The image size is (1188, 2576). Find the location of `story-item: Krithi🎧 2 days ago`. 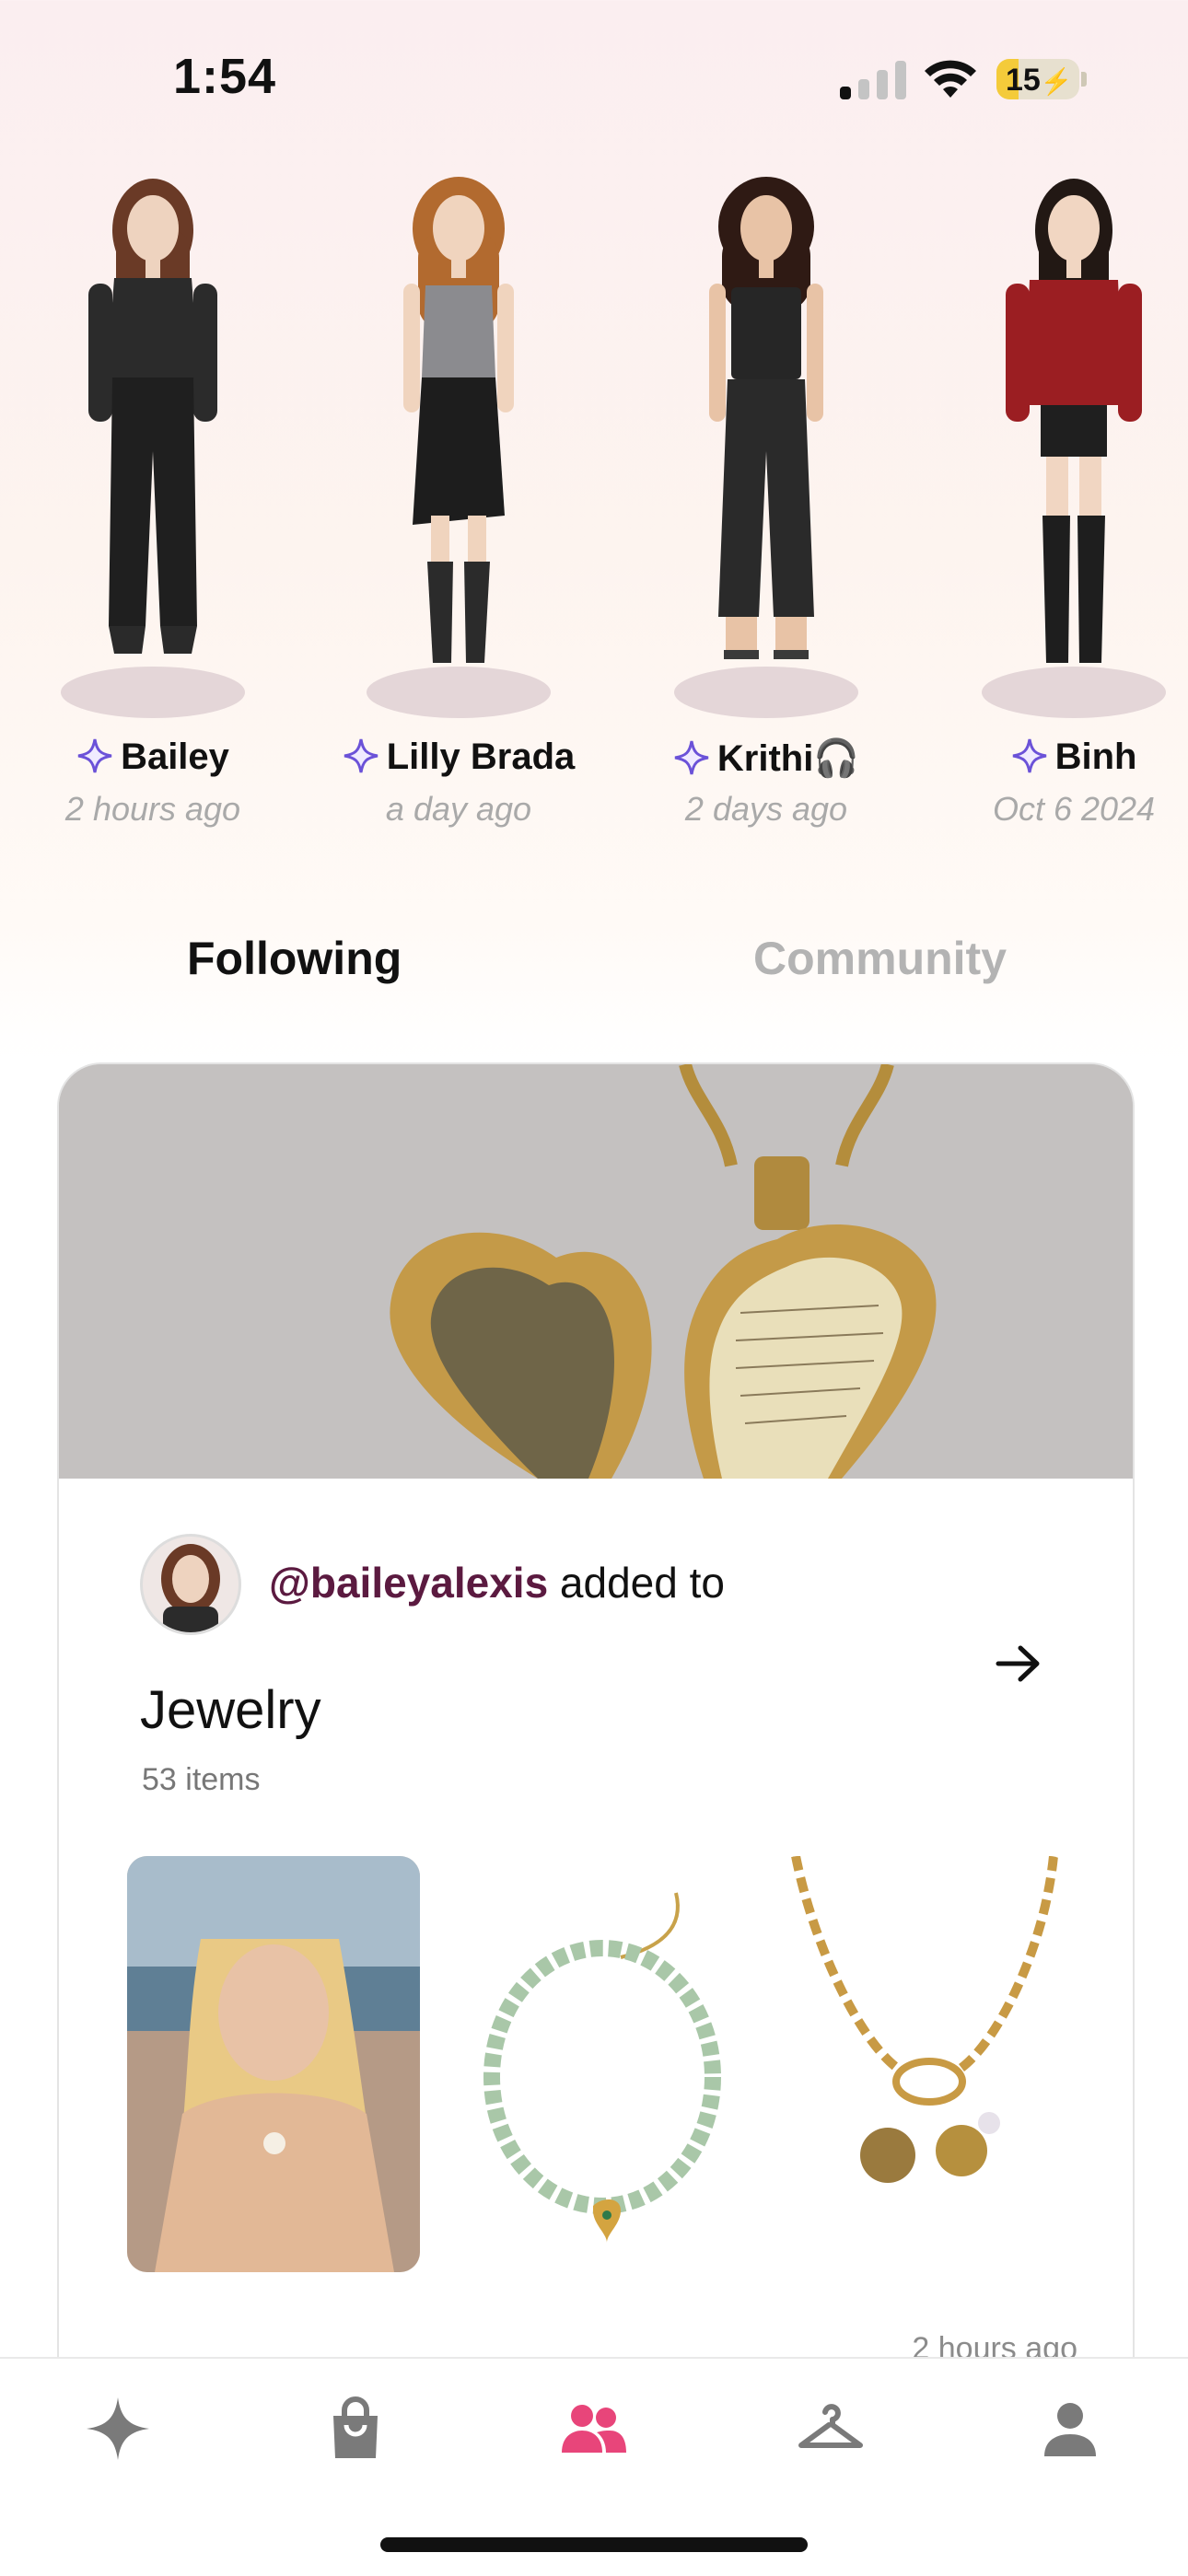

story-item: Krithi🎧 2 days ago is located at coordinates (766, 506).